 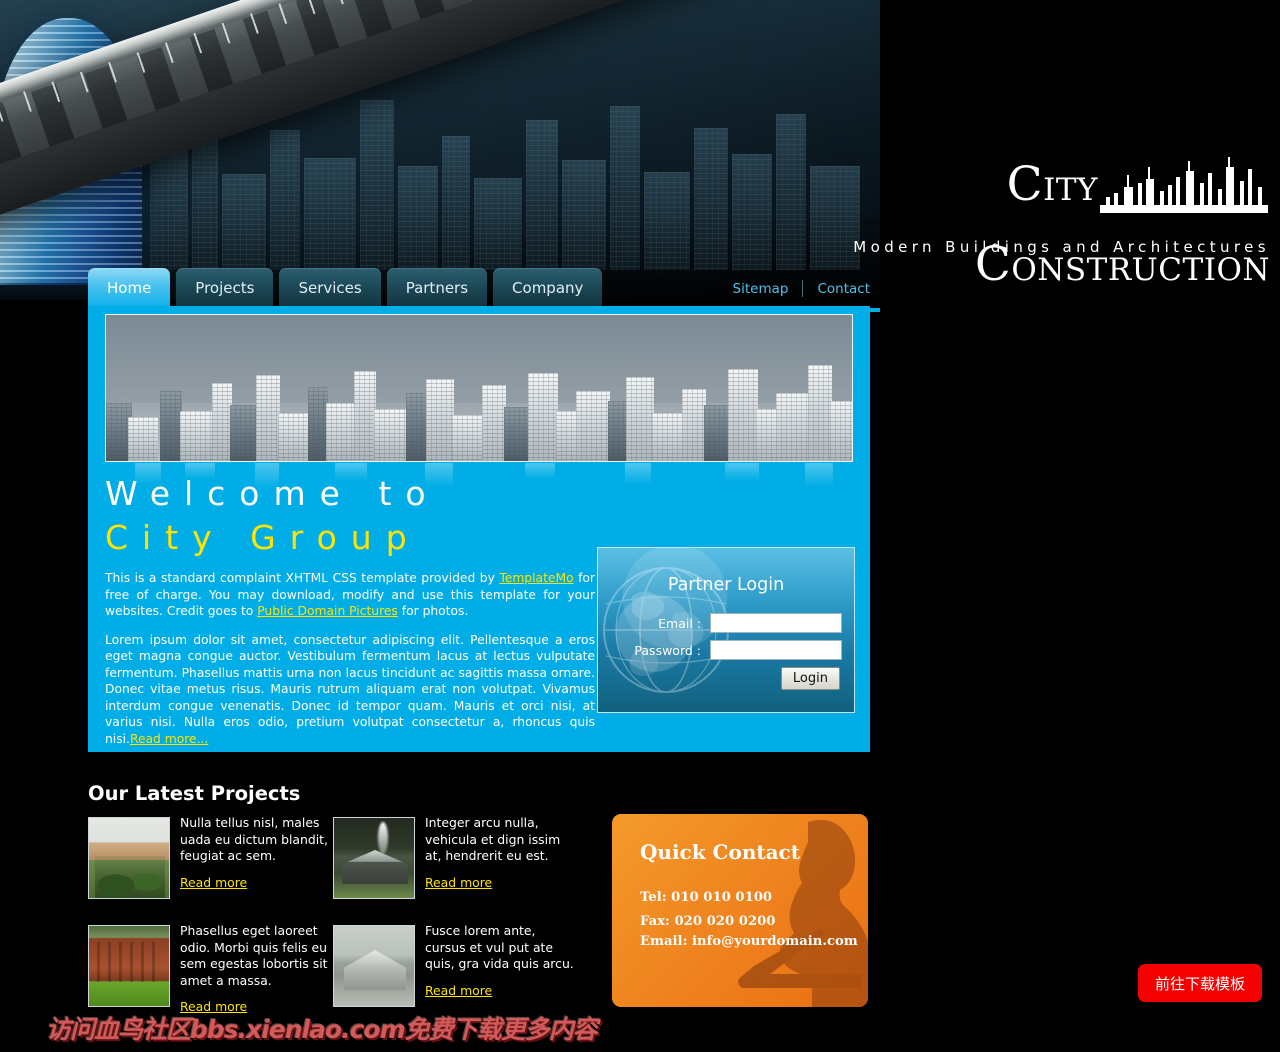 I want to click on login-password-input, so click(x=776, y=650).